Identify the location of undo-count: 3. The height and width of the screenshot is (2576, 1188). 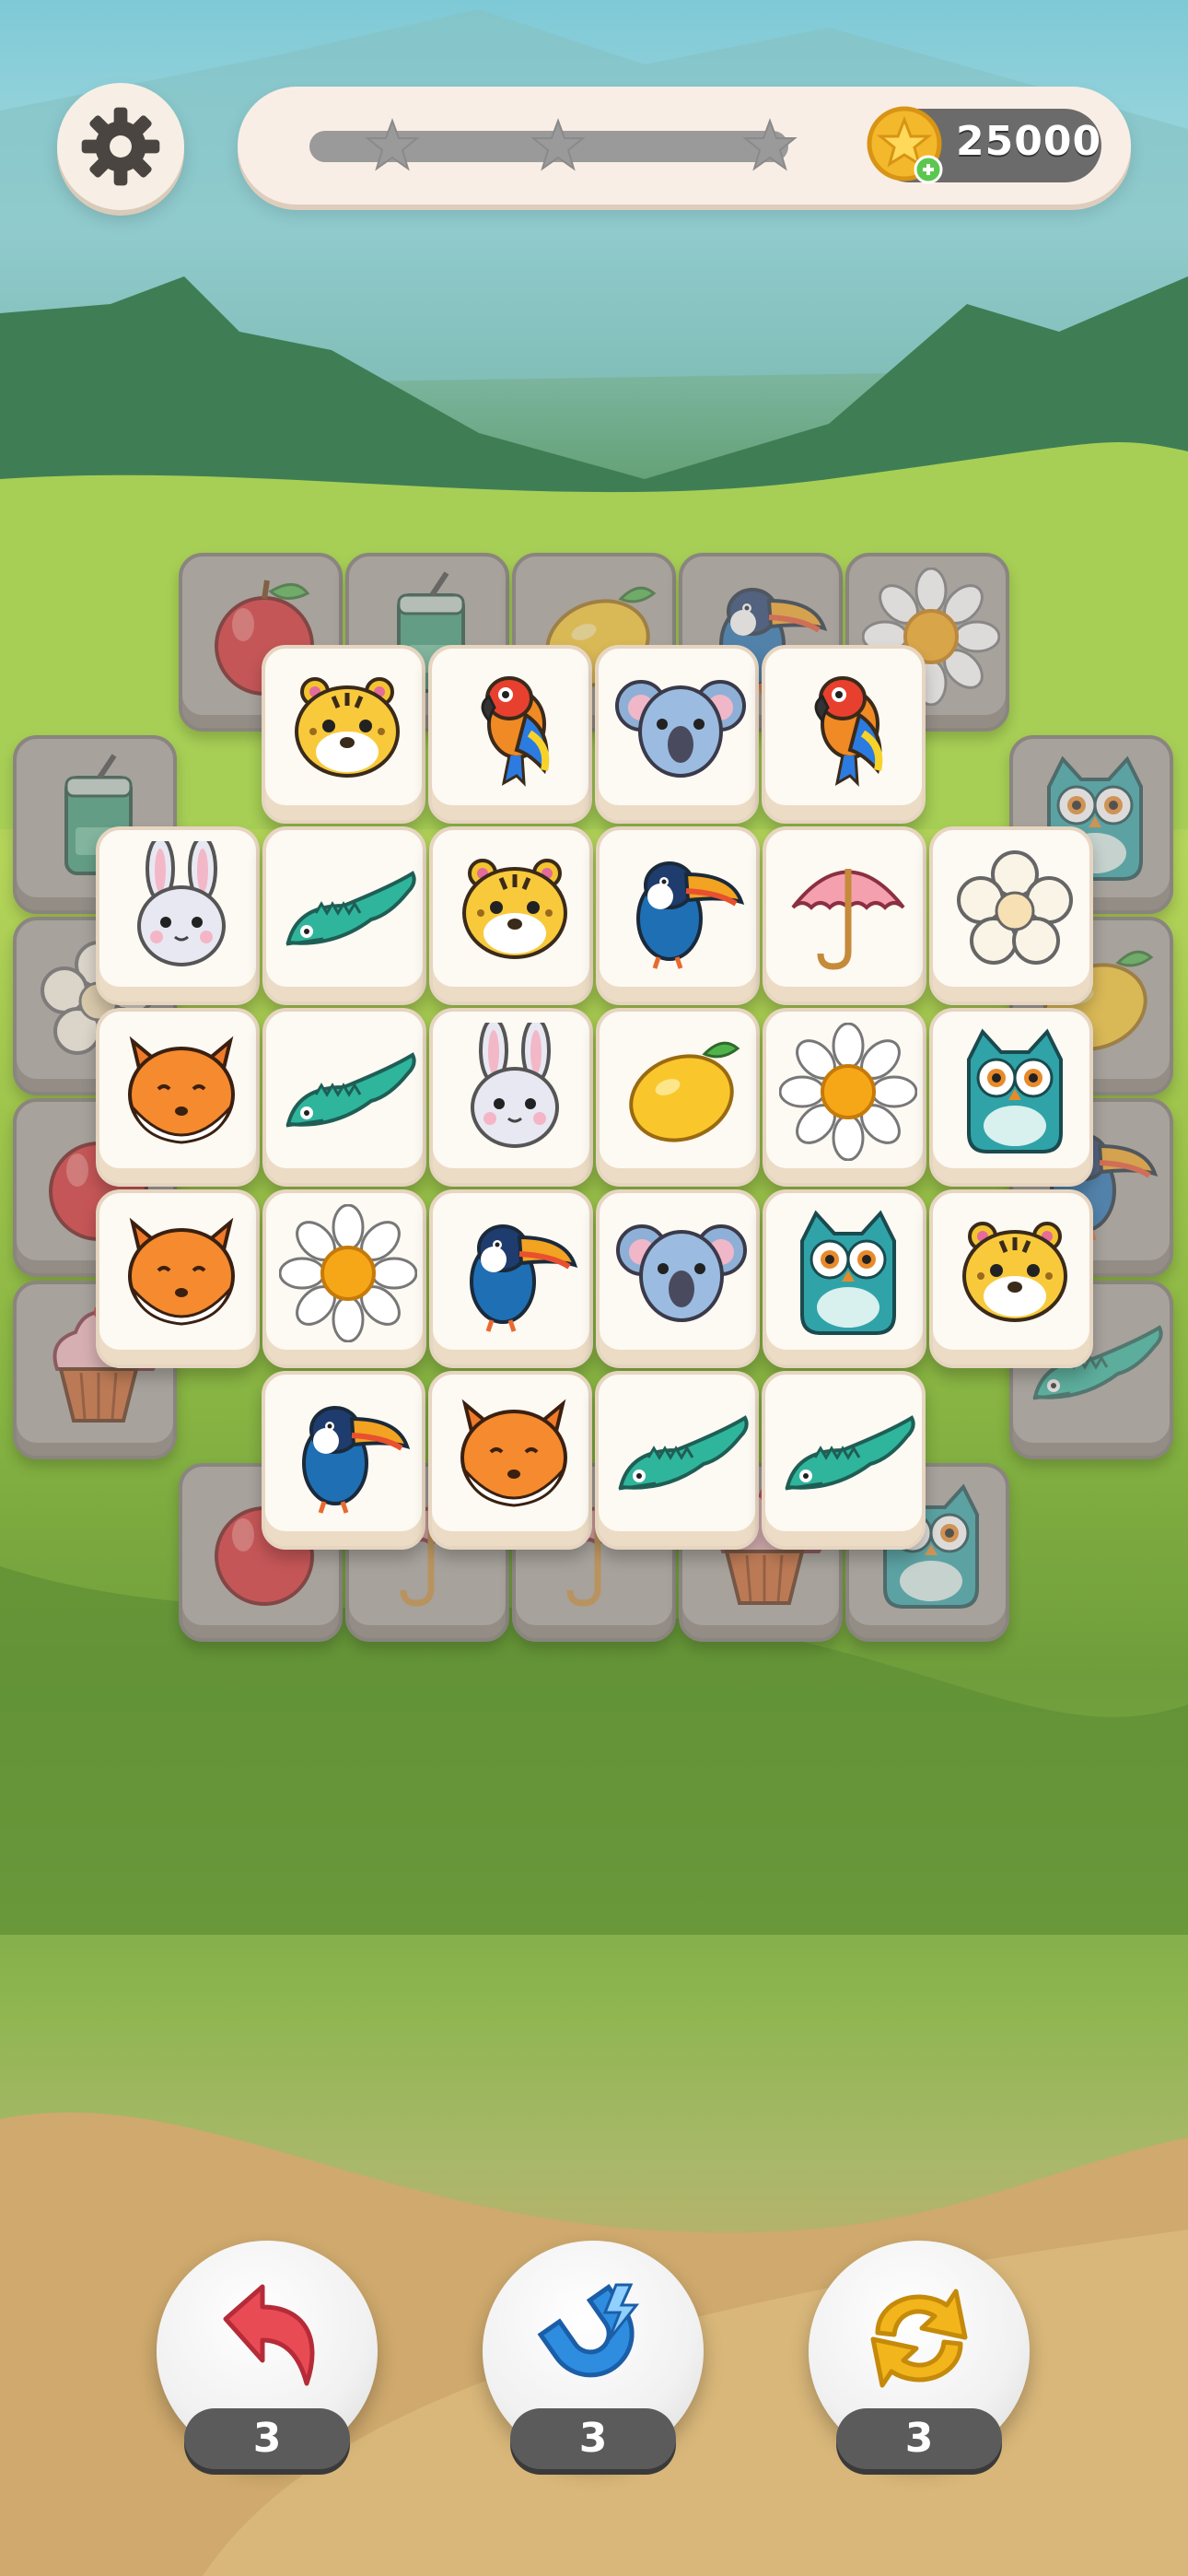
(267, 2438).